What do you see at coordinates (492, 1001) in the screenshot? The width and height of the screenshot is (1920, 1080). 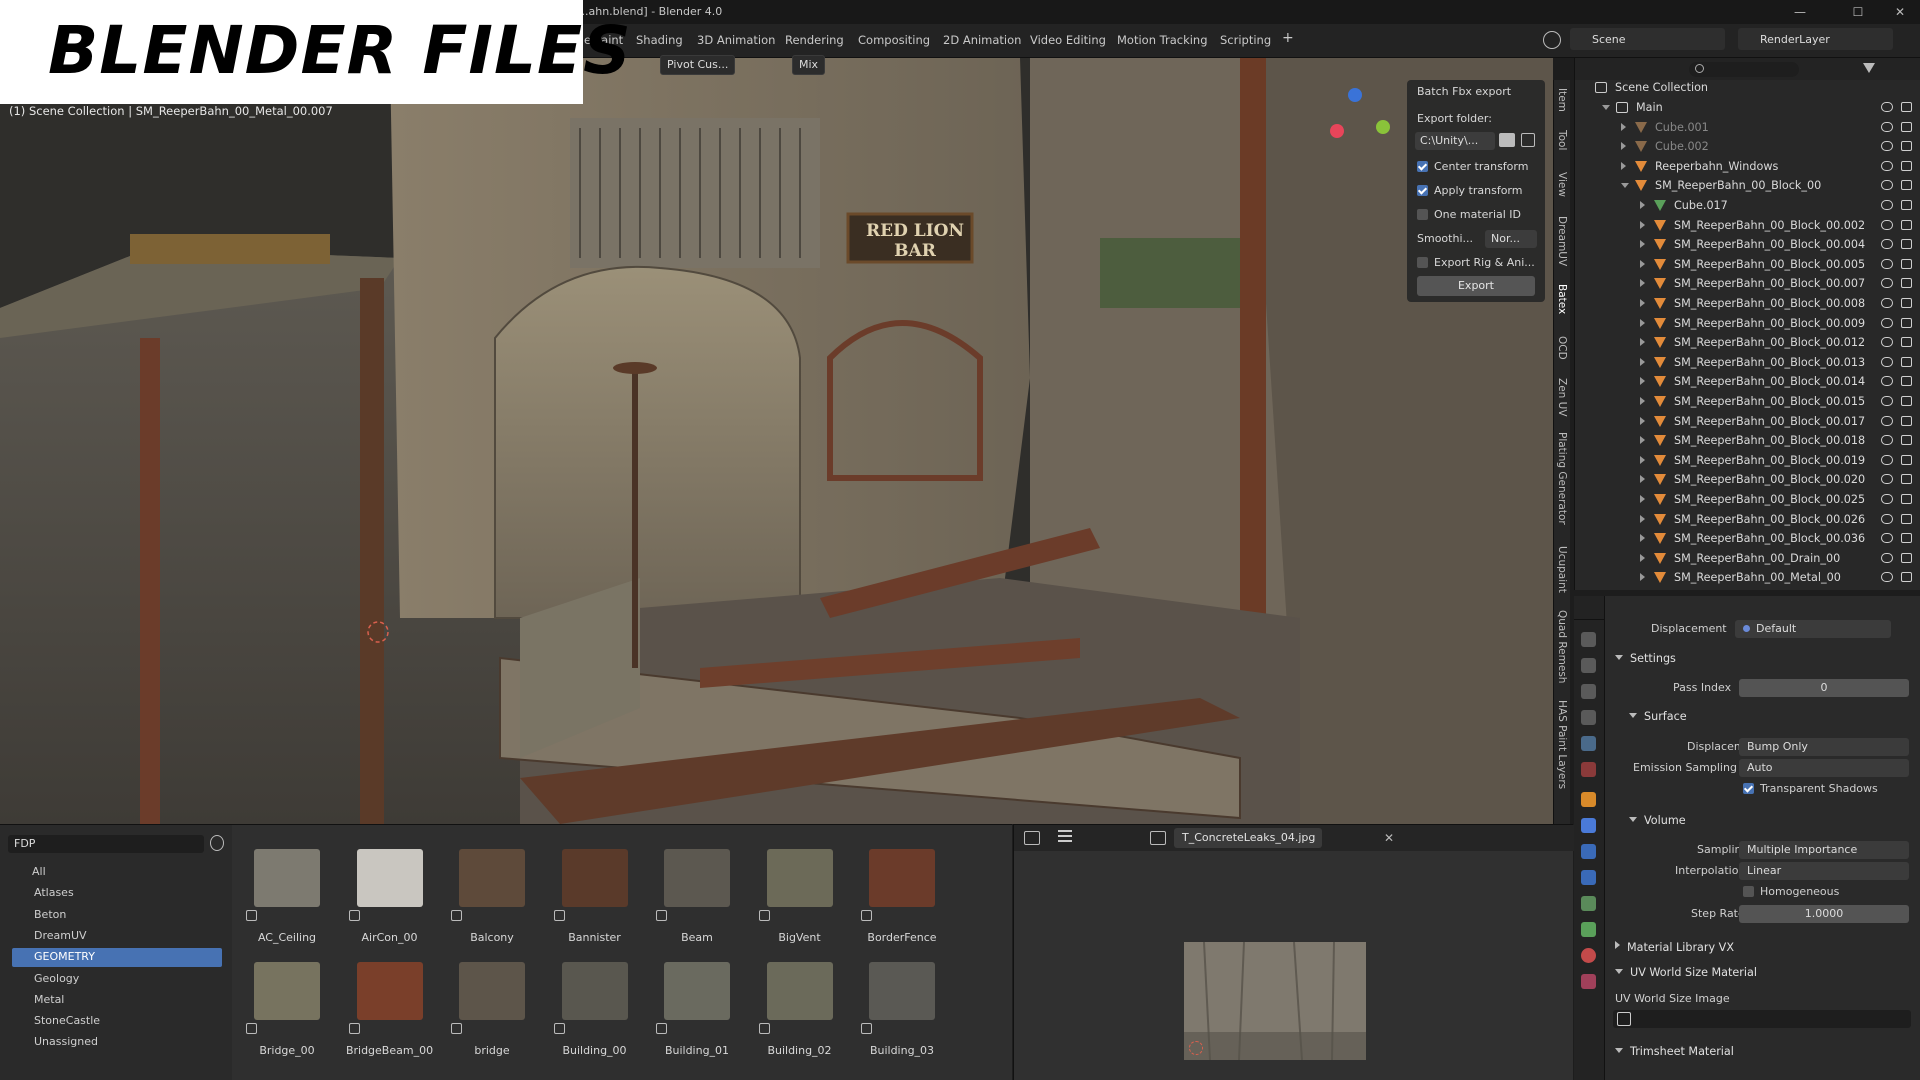 I see `asset-item: bridge` at bounding box center [492, 1001].